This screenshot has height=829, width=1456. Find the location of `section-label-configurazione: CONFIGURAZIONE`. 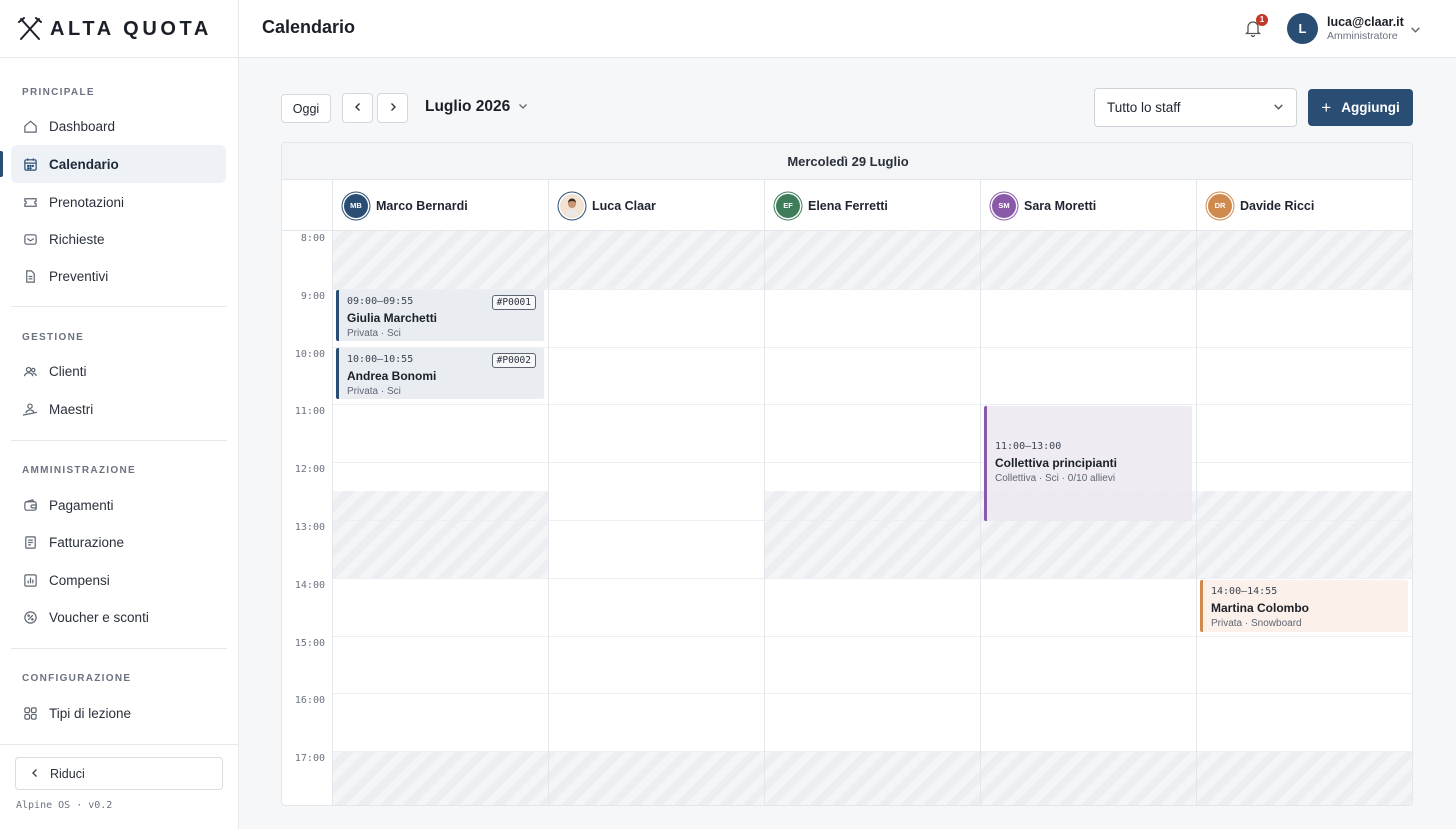

section-label-configurazione: CONFIGURAZIONE is located at coordinates (77, 678).